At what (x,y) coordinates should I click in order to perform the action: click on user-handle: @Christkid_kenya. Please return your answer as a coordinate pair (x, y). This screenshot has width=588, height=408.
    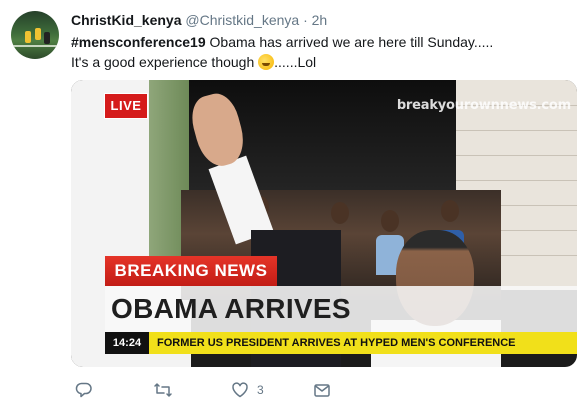
    Looking at the image, I should click on (242, 20).